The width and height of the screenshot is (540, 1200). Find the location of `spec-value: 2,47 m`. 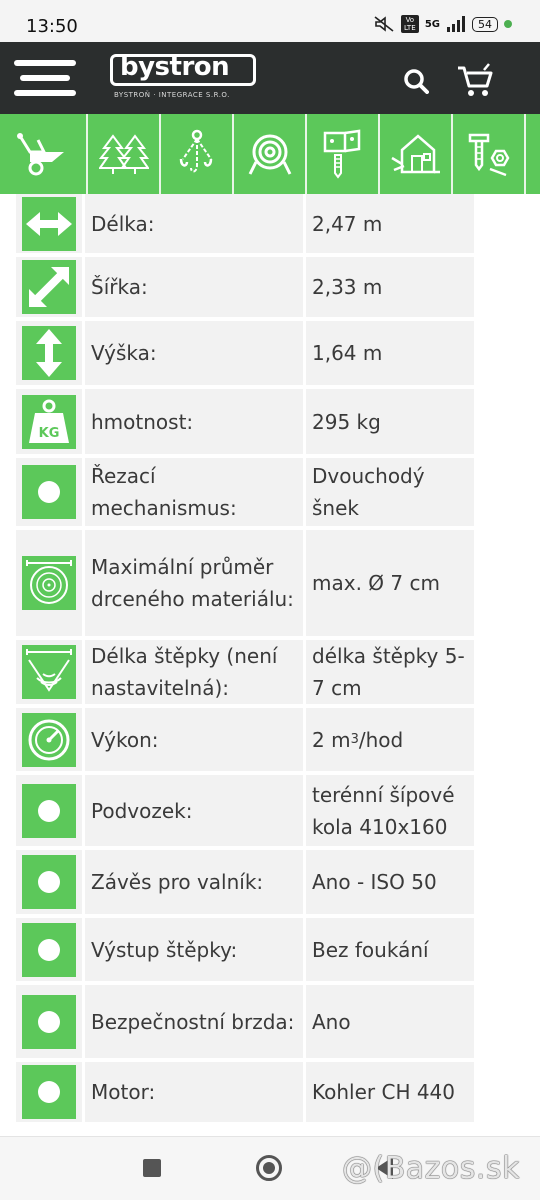

spec-value: 2,47 m is located at coordinates (390, 223).